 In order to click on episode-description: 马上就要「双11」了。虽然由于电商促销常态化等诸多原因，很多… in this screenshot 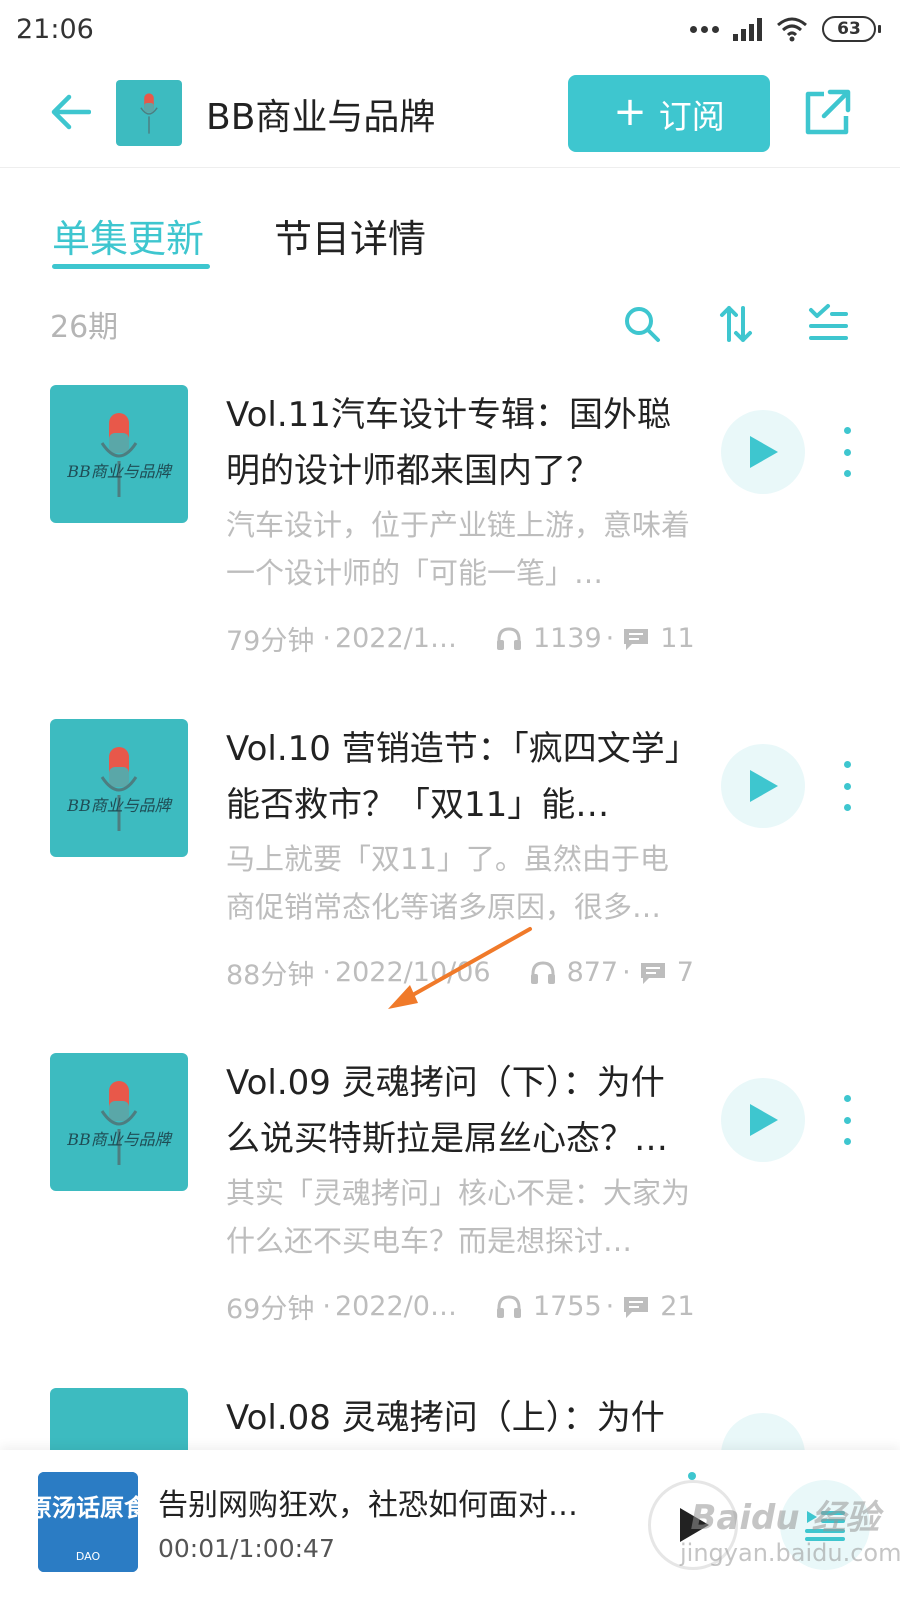, I will do `click(447, 883)`.